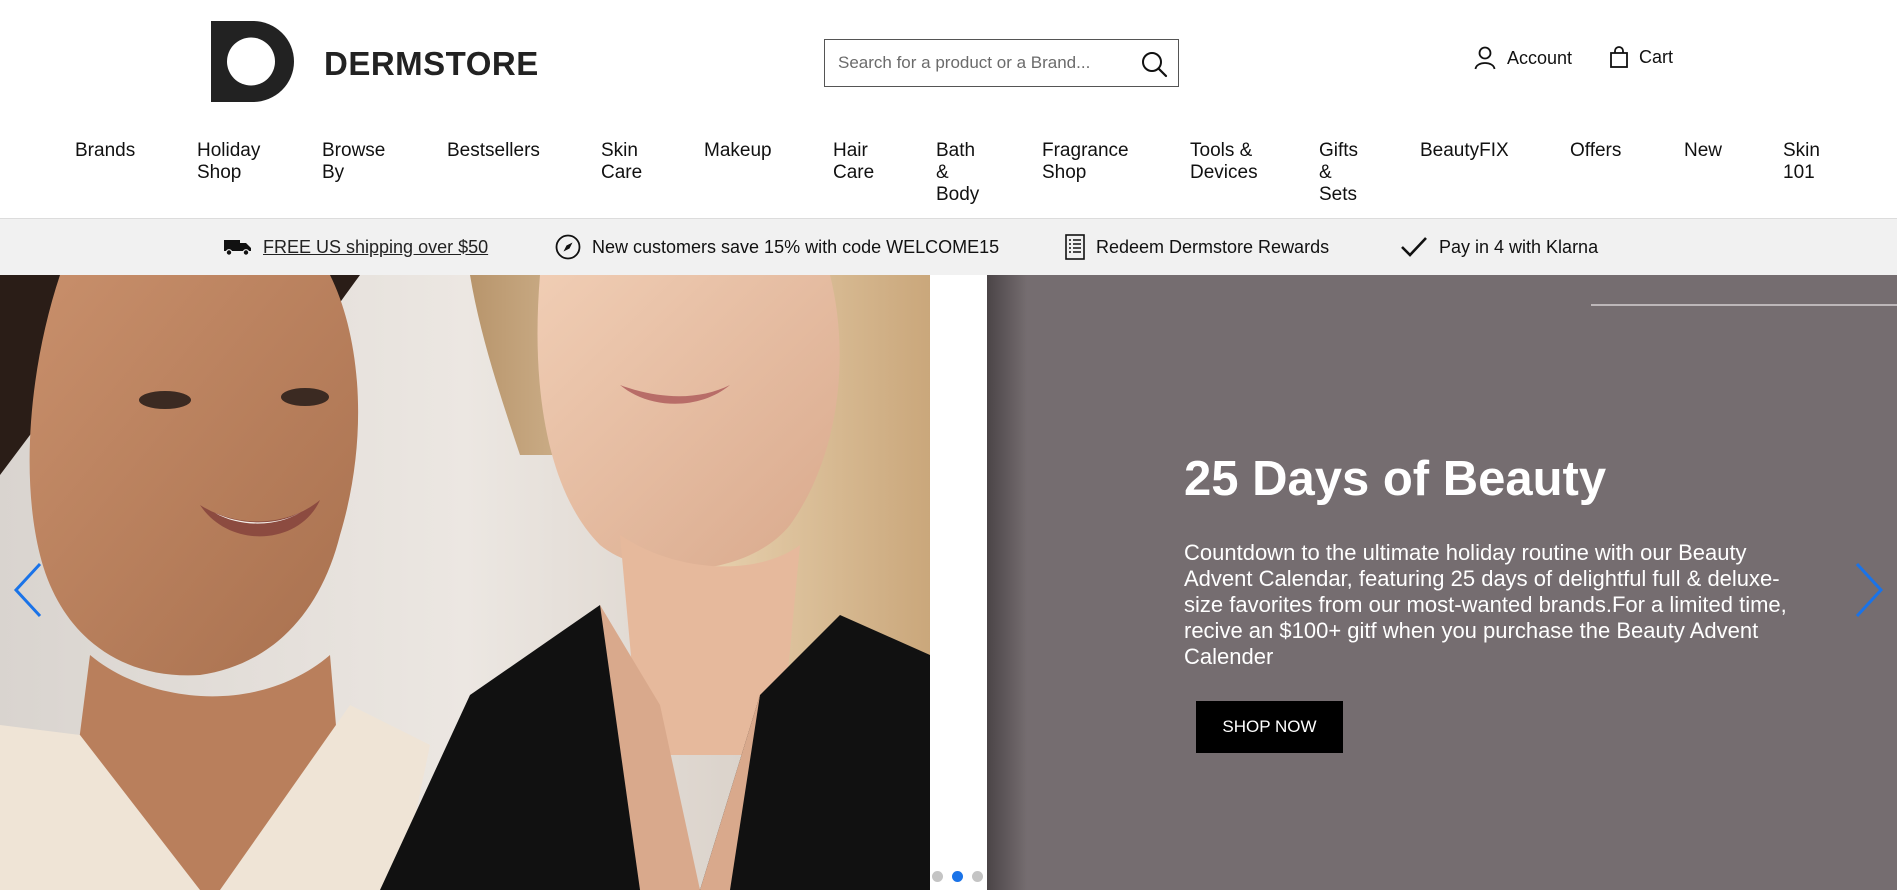 This screenshot has width=1897, height=890. Describe the element at coordinates (1230, 162) in the screenshot. I see `nav-item-tools-devices: Tools & Devices` at that location.